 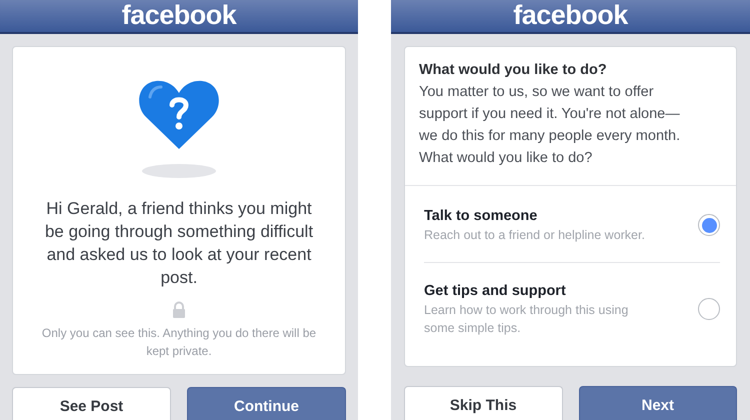 I want to click on option-row: Get tips and support Learn how to work through this using some simple tips., so click(x=572, y=305).